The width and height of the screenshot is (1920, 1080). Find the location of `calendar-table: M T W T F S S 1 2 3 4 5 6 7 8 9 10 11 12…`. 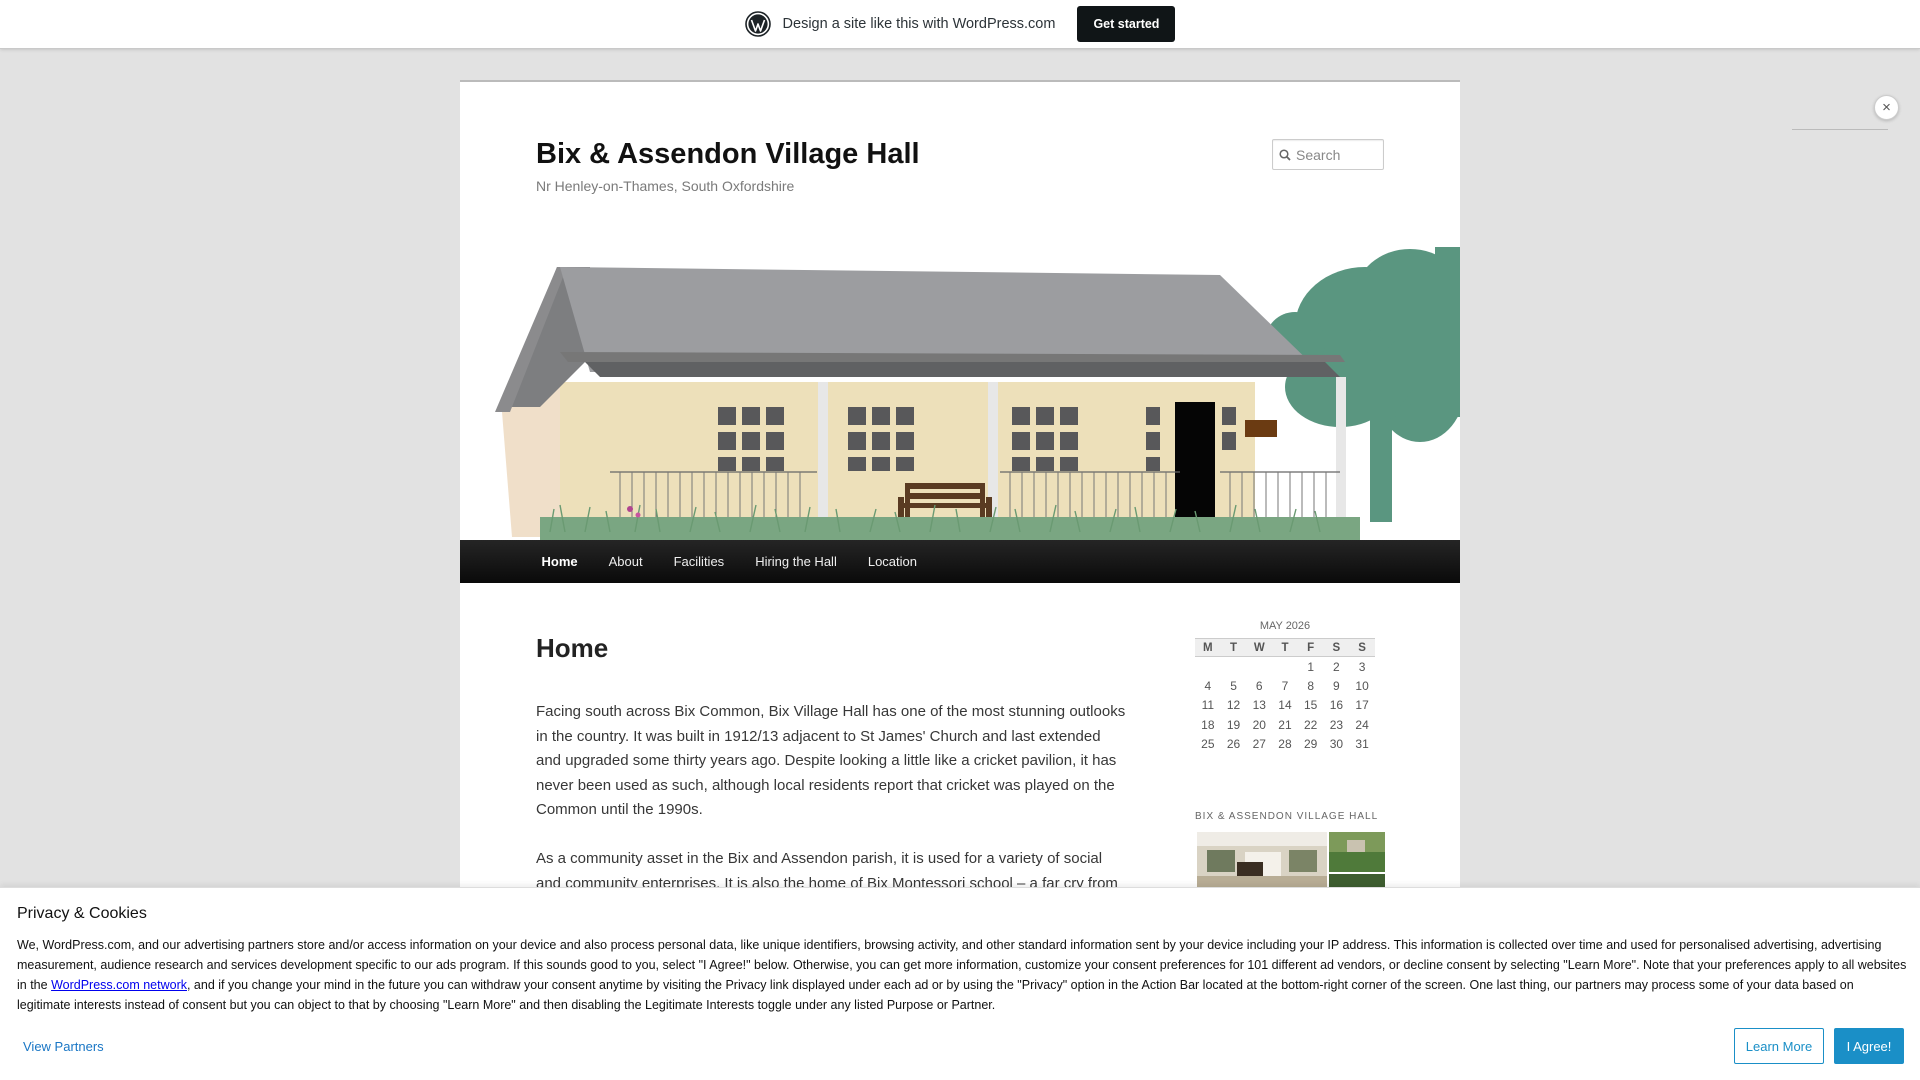

calendar-table: M T W T F S S 1 2 3 4 5 6 7 8 9 10 11 12… is located at coordinates (1285, 696).